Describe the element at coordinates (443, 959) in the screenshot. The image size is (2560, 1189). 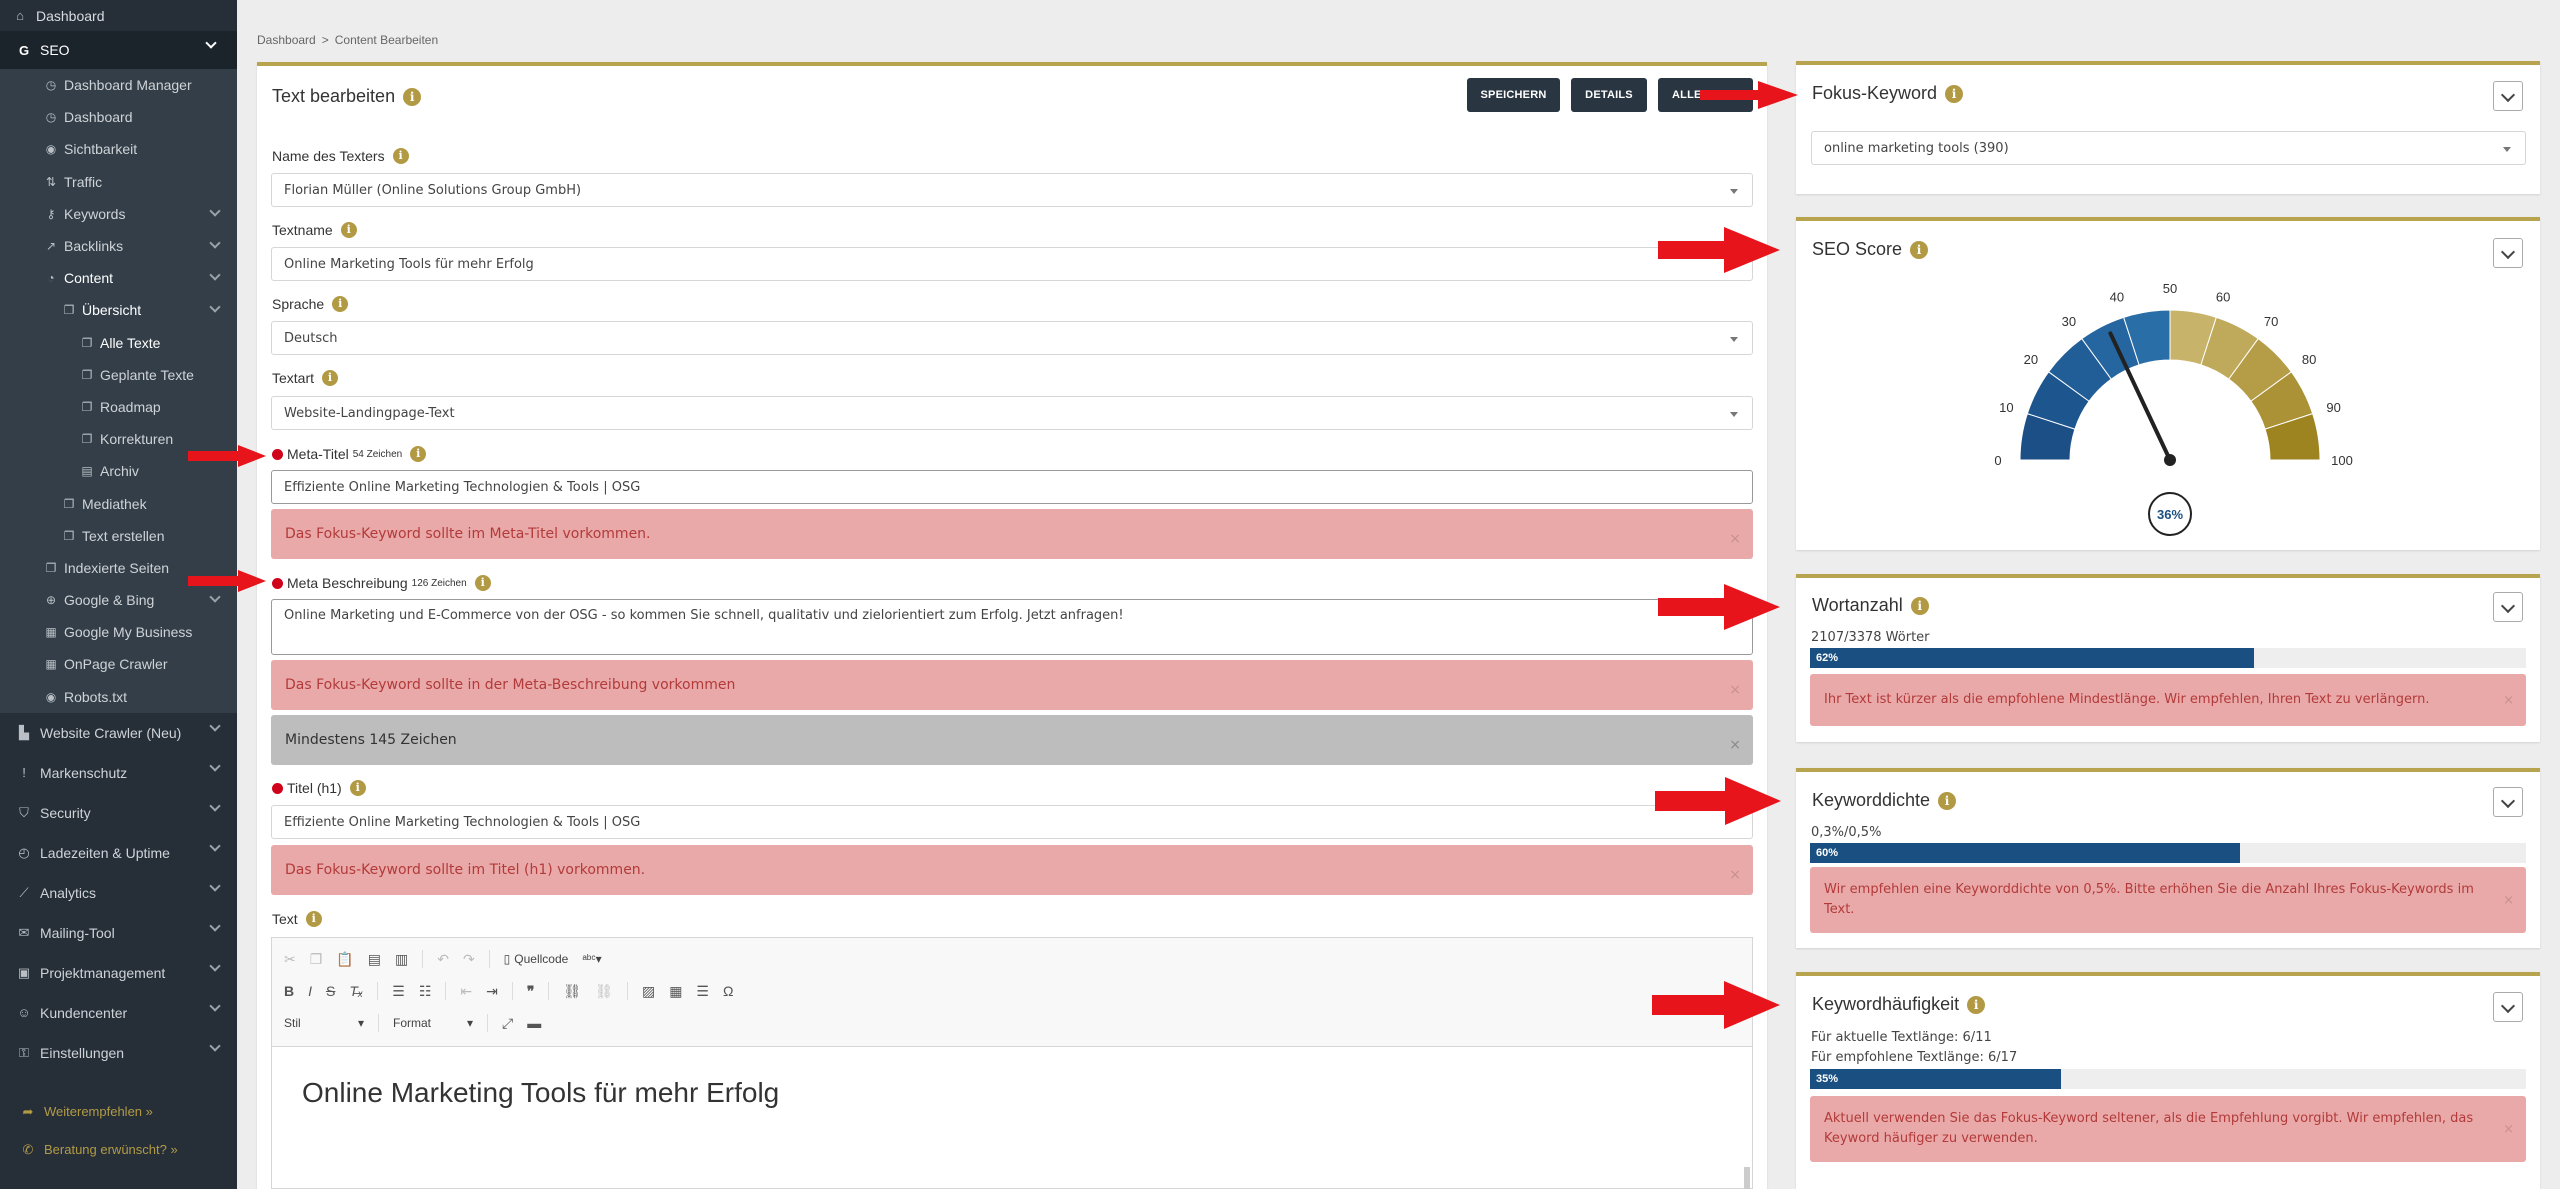
I see `undo-icon: ↶` at that location.